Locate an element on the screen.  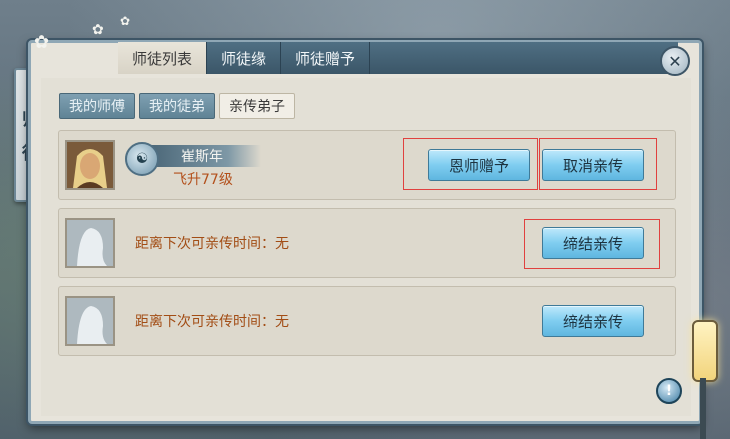
main-tabs: 师徒列表 师徒缘 师徒赠予 is located at coordinates (244, 58).